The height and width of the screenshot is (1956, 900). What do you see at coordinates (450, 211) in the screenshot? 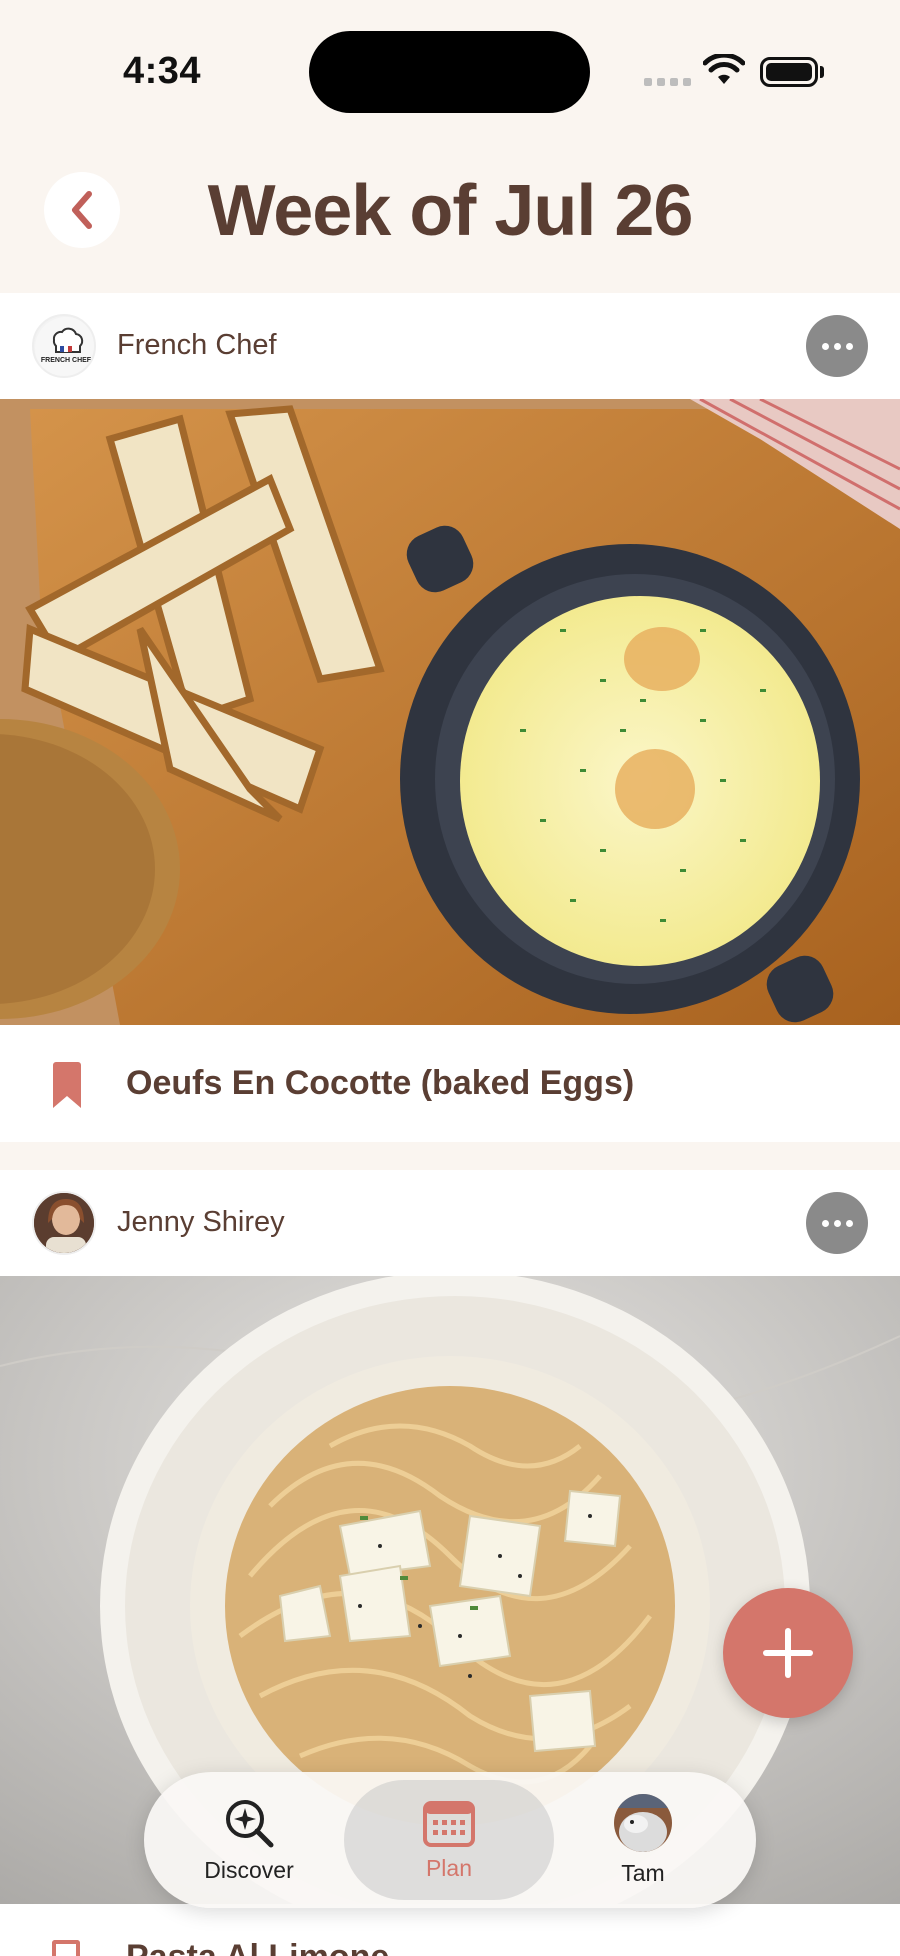
I see `page-title: Week of Jul 26` at bounding box center [450, 211].